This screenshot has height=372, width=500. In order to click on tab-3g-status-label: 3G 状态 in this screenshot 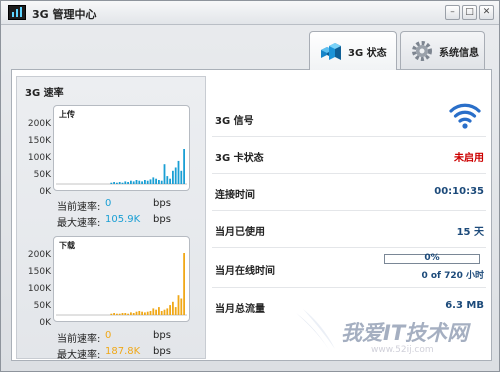, I will do `click(367, 53)`.